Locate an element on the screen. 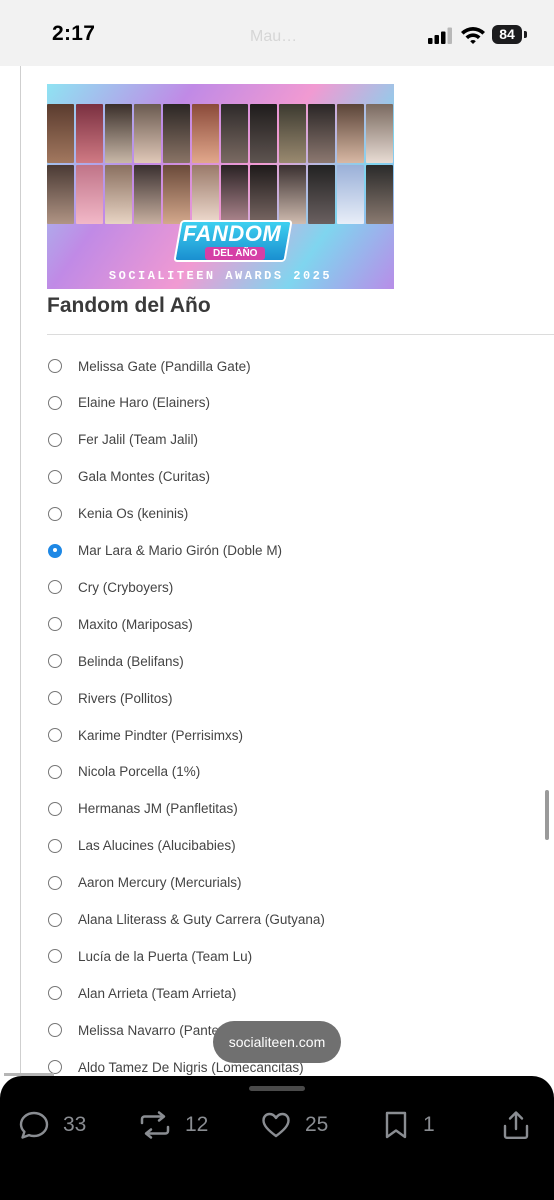 This screenshot has height=1200, width=554. repost-icon is located at coordinates (155, 1125).